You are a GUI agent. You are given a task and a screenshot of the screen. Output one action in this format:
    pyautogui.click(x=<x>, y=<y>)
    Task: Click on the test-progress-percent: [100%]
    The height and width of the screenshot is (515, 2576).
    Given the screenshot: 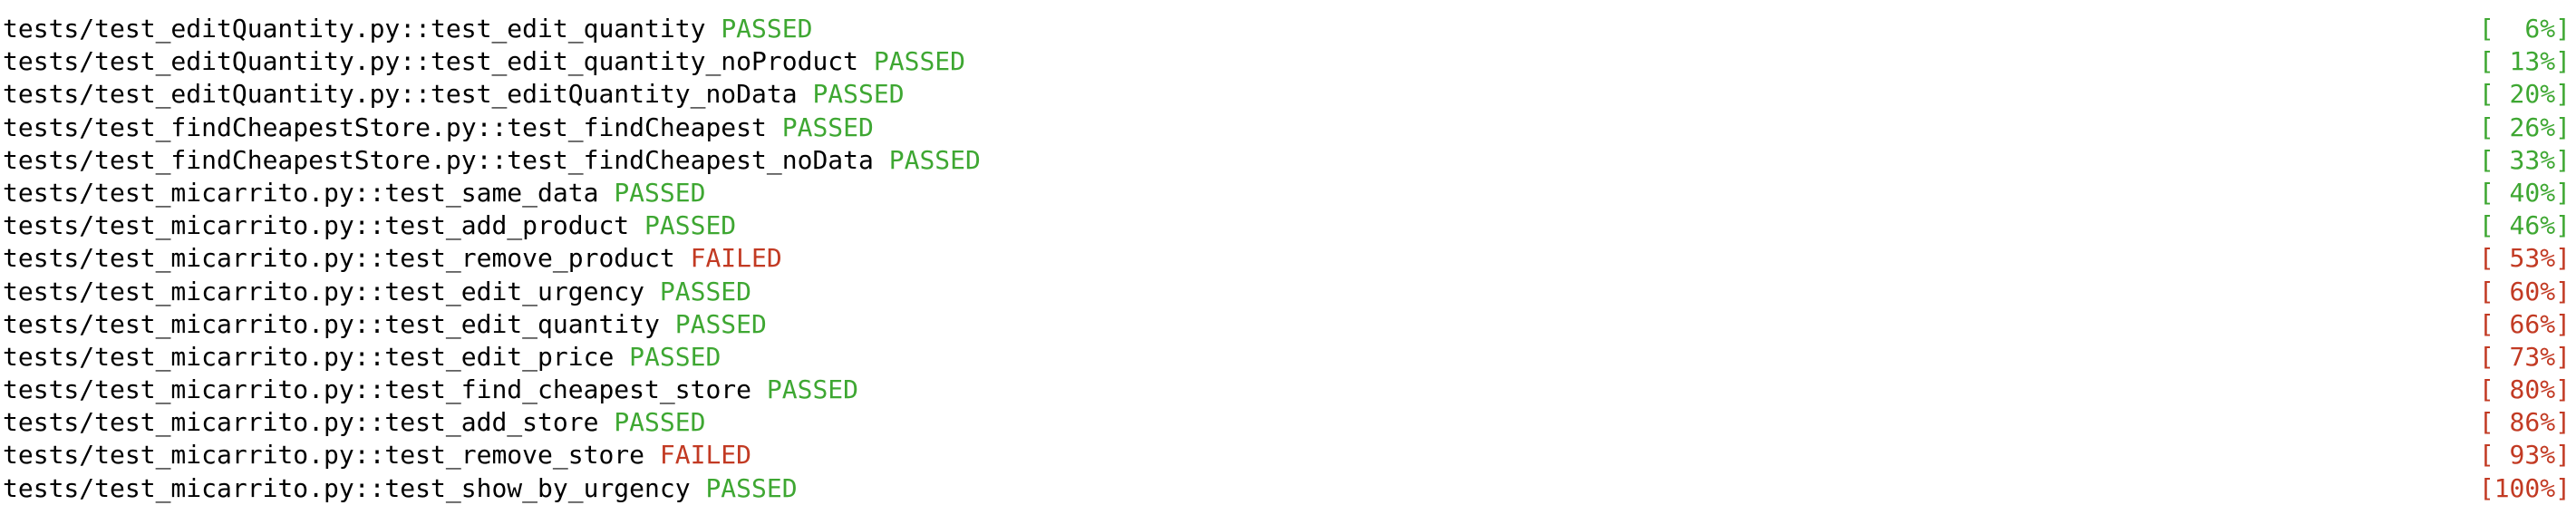 What is the action you would take?
    pyautogui.click(x=2524, y=487)
    